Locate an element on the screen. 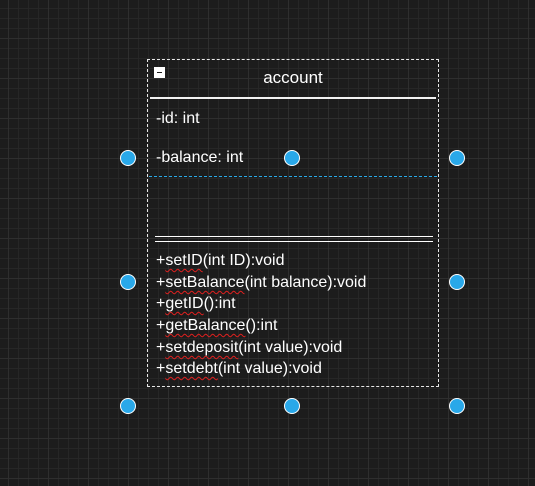 The image size is (535, 486). method-name: getBalance is located at coordinates (205, 325).